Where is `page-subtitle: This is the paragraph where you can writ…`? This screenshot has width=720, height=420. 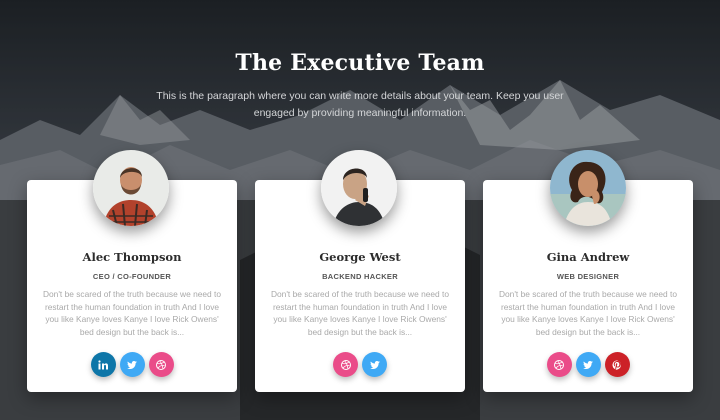 page-subtitle: This is the paragraph where you can writ… is located at coordinates (360, 104).